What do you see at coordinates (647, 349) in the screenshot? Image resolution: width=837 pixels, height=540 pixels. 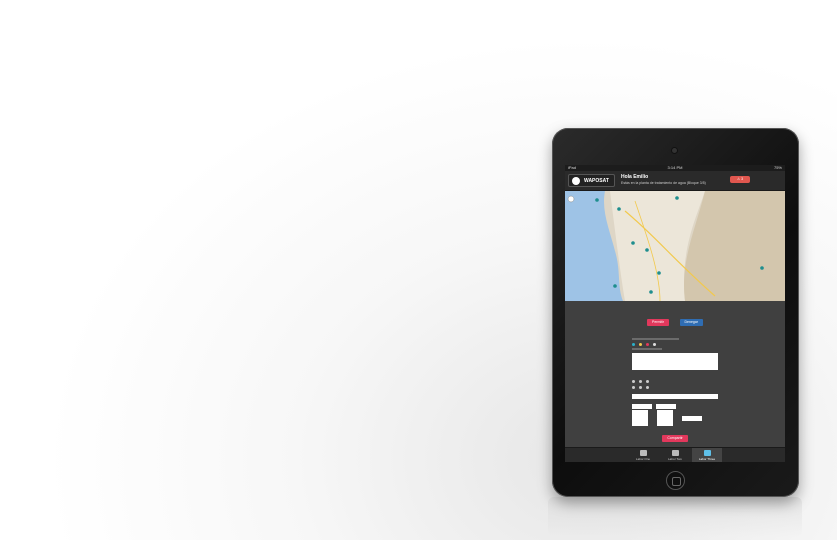 I see `comment-label` at bounding box center [647, 349].